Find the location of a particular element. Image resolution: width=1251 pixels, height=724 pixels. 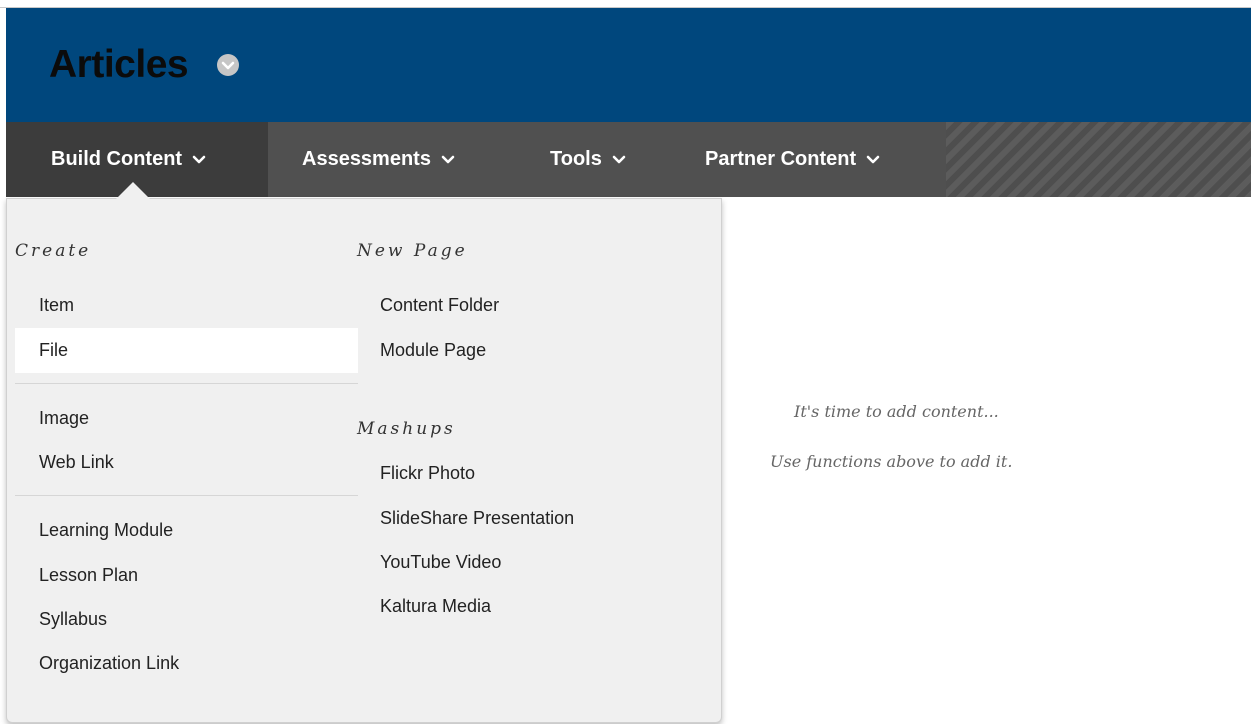

menu-item-item: Item is located at coordinates (186, 305).